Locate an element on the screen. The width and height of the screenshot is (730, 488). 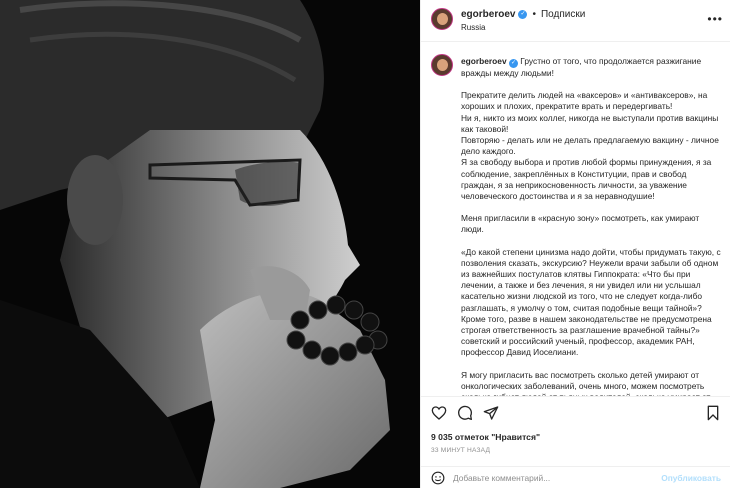
comment-icon is located at coordinates (465, 413).